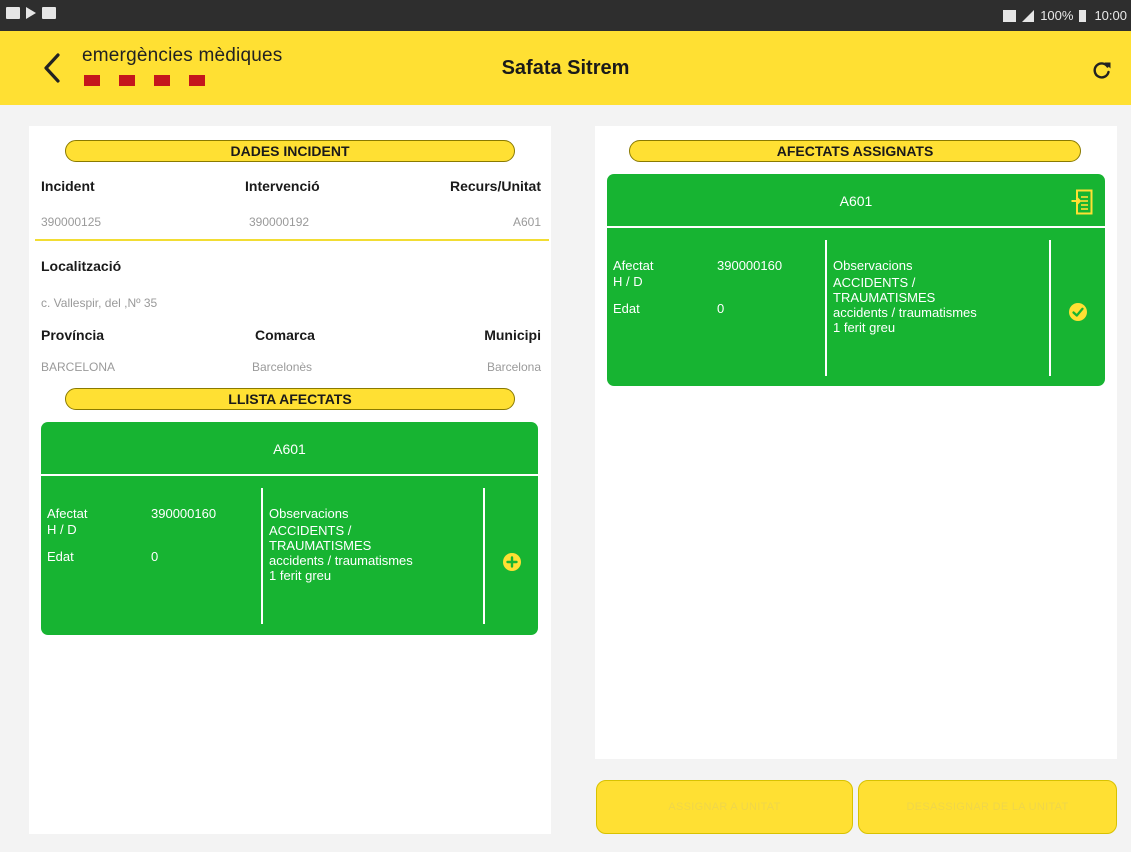 Image resolution: width=1131 pixels, height=852 pixels. I want to click on divider, so click(292, 240).